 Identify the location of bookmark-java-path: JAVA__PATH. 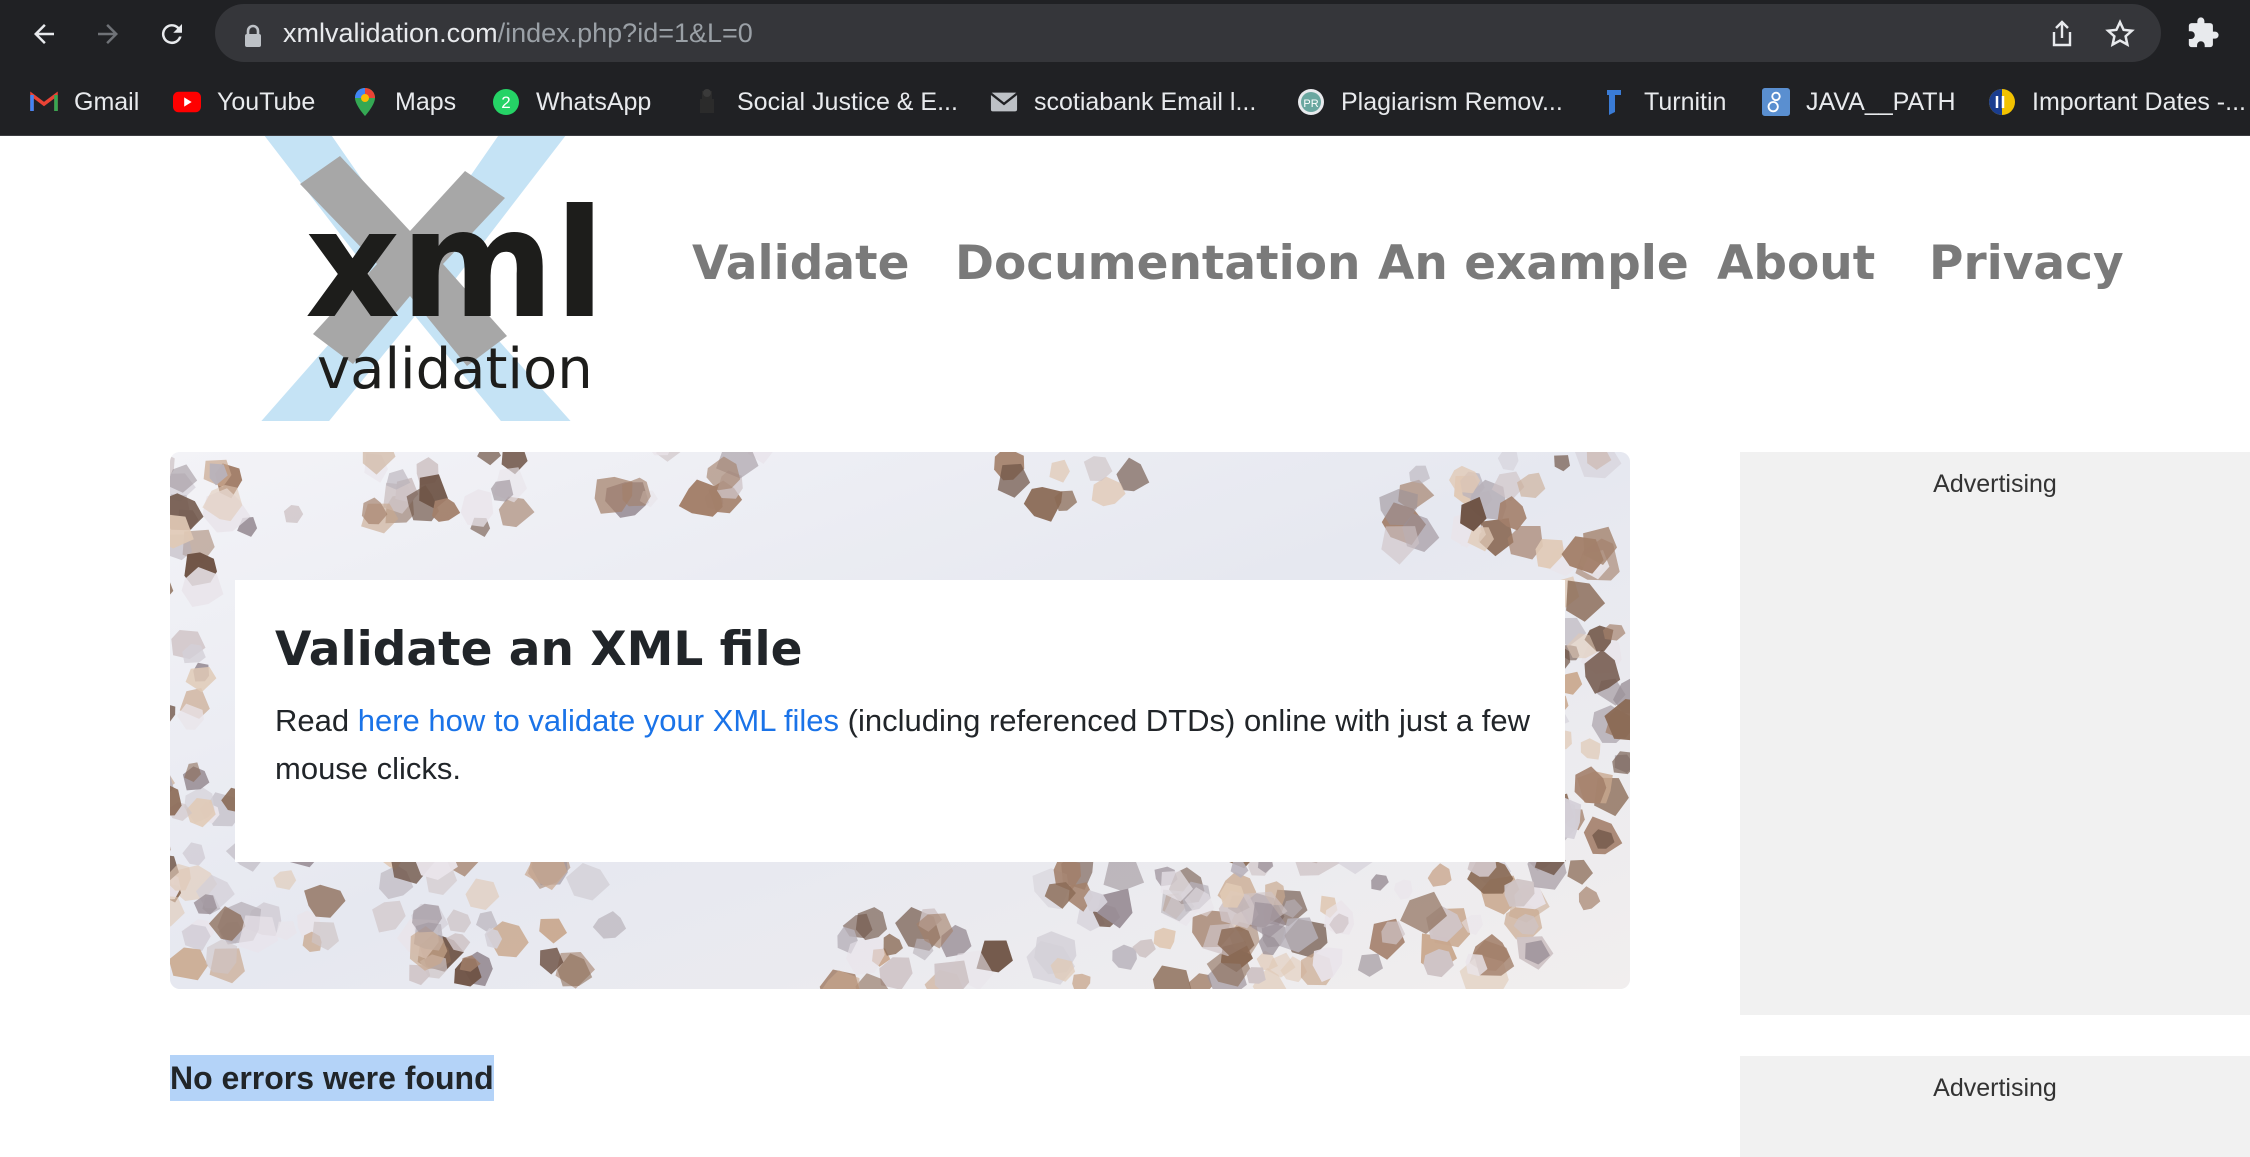
(1859, 102).